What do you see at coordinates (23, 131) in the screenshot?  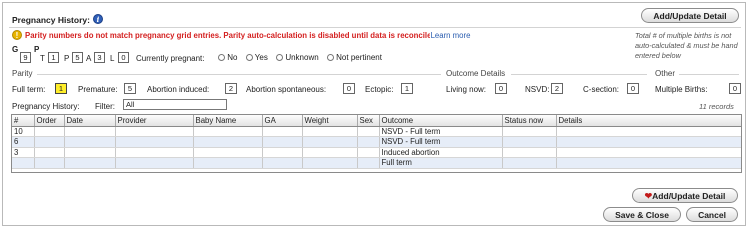 I see `cell-number: 10` at bounding box center [23, 131].